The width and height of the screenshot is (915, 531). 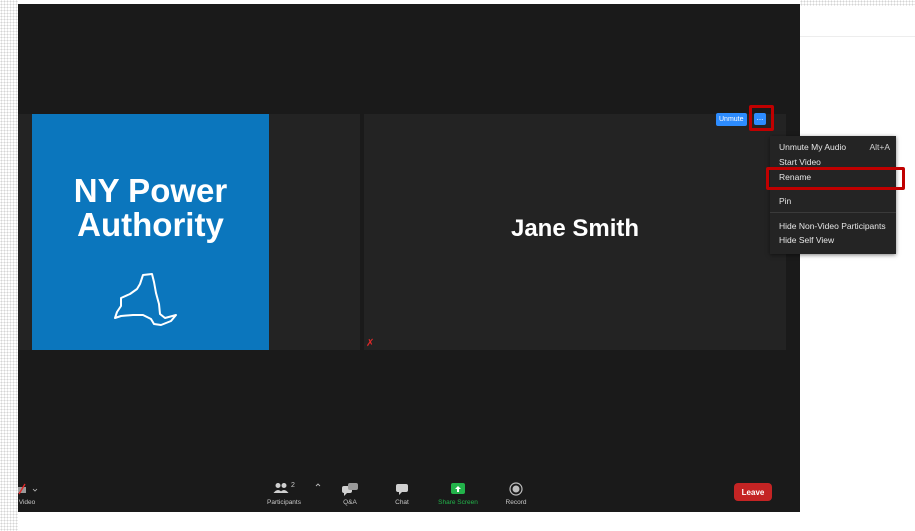 What do you see at coordinates (27, 502) in the screenshot?
I see `video-label: Video` at bounding box center [27, 502].